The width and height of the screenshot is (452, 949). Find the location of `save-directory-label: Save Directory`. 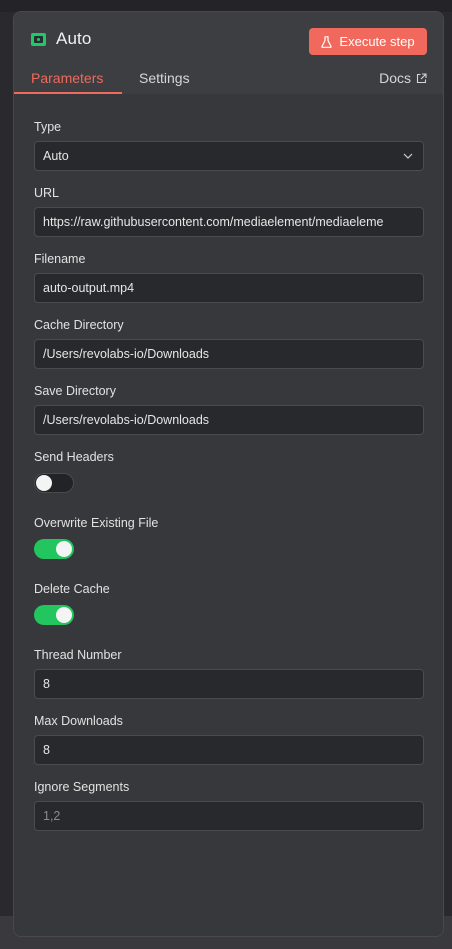

save-directory-label: Save Directory is located at coordinates (75, 391).